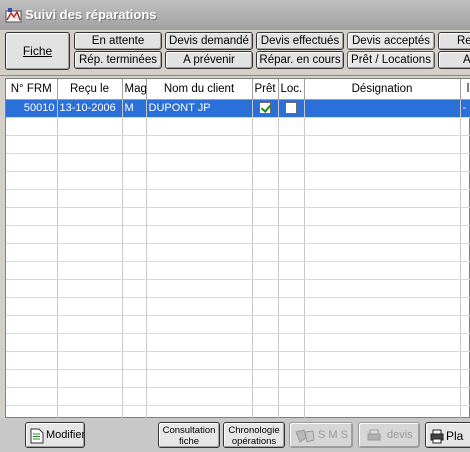 This screenshot has width=470, height=452. I want to click on col-header-extra: l, so click(465, 89).